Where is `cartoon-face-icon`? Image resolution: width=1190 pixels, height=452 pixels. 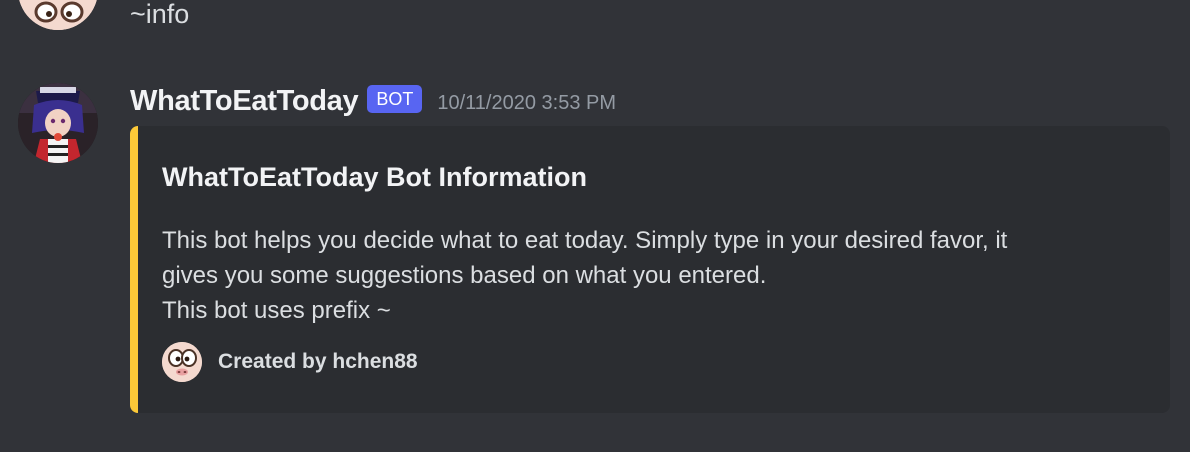
cartoon-face-icon is located at coordinates (182, 362).